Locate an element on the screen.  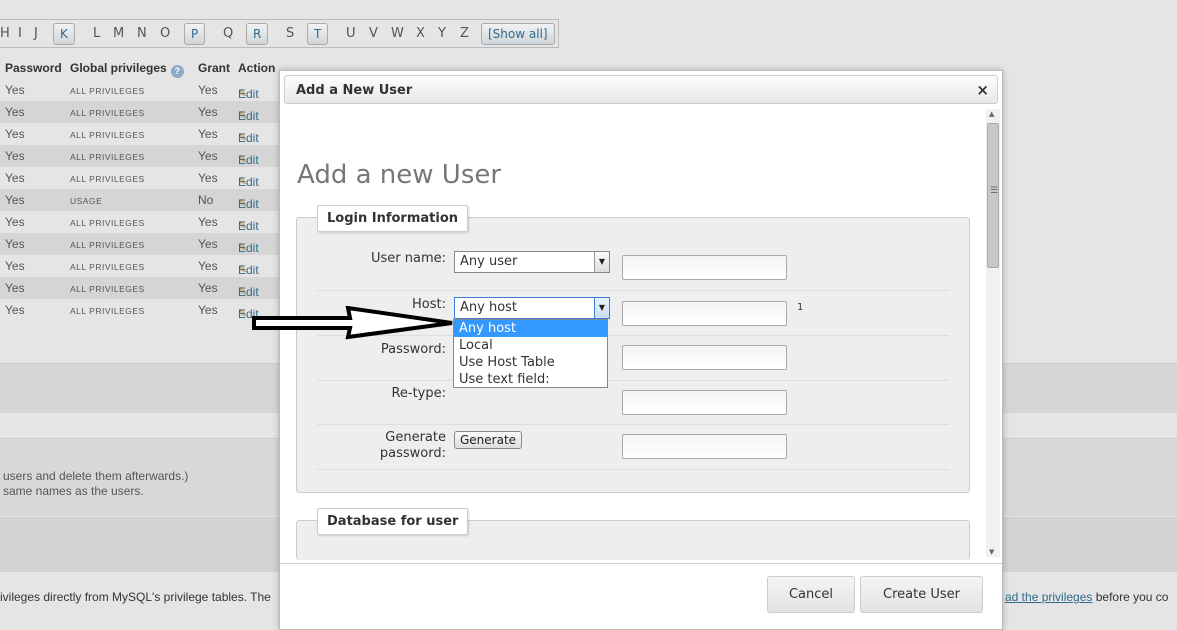
reload-privileges-link: ad the privileges is located at coordinates (1048, 597).